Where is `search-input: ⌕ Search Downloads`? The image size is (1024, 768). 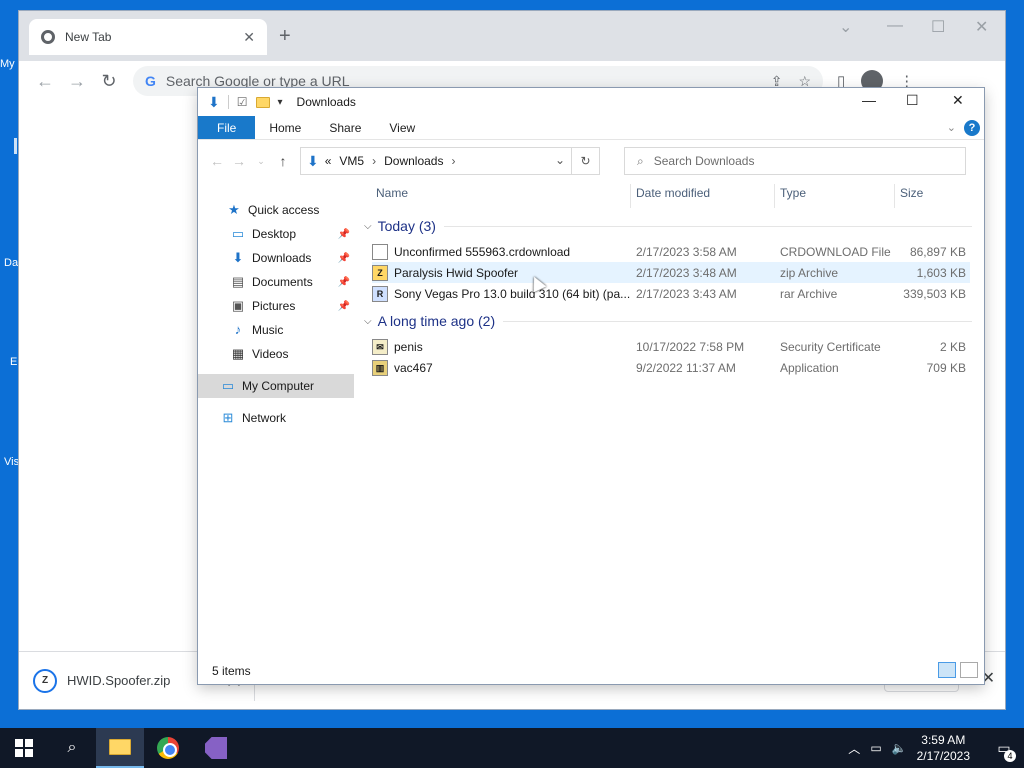
search-input: ⌕ Search Downloads is located at coordinates (795, 161).